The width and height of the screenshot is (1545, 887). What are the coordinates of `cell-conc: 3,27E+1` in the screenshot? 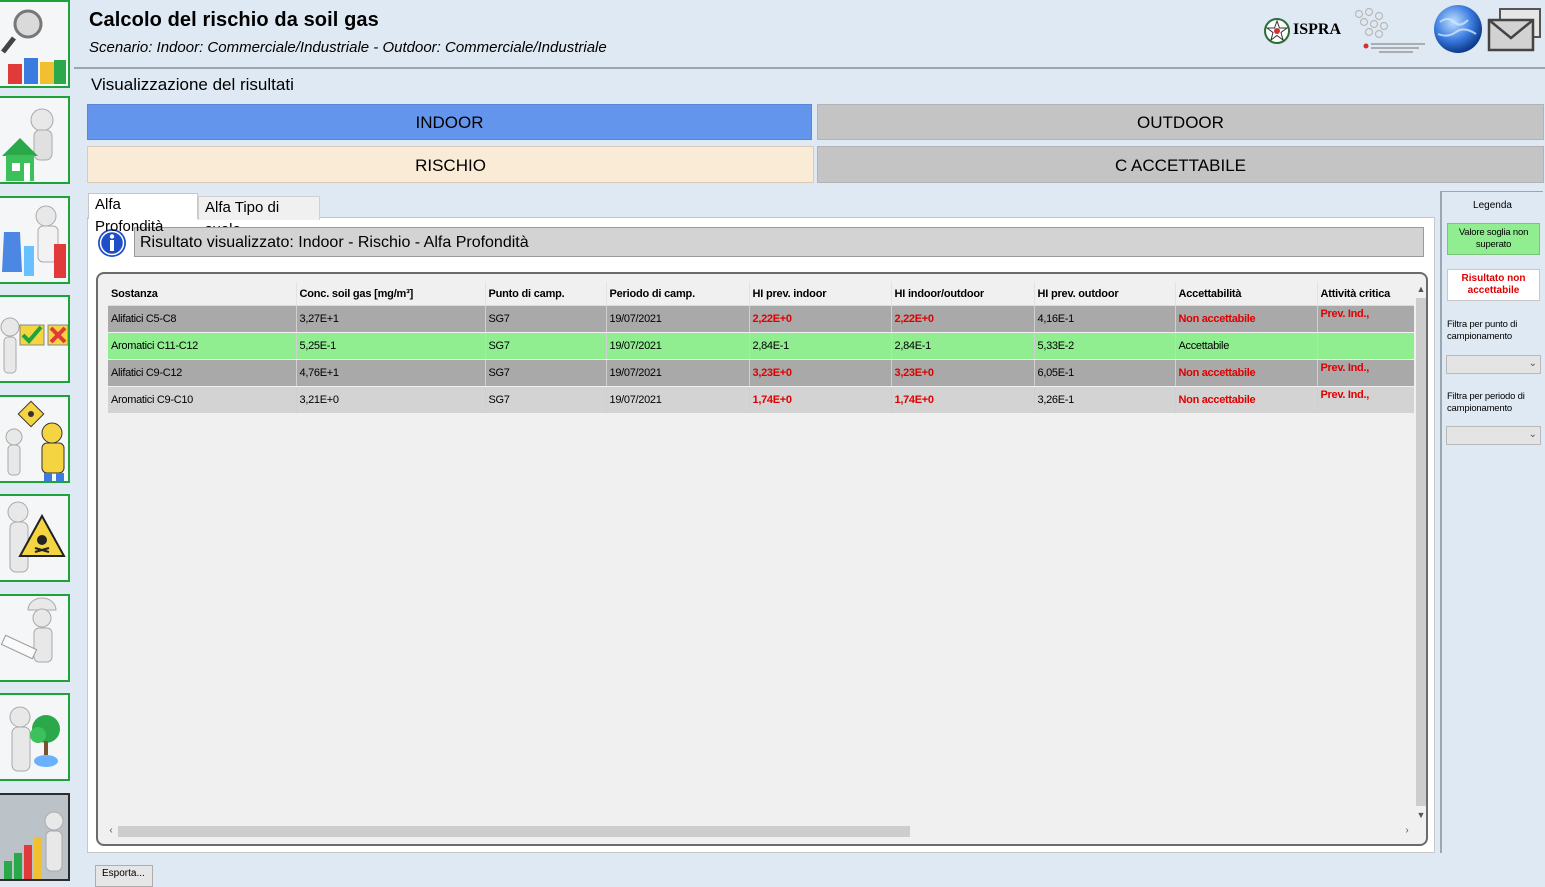 It's located at (391, 319).